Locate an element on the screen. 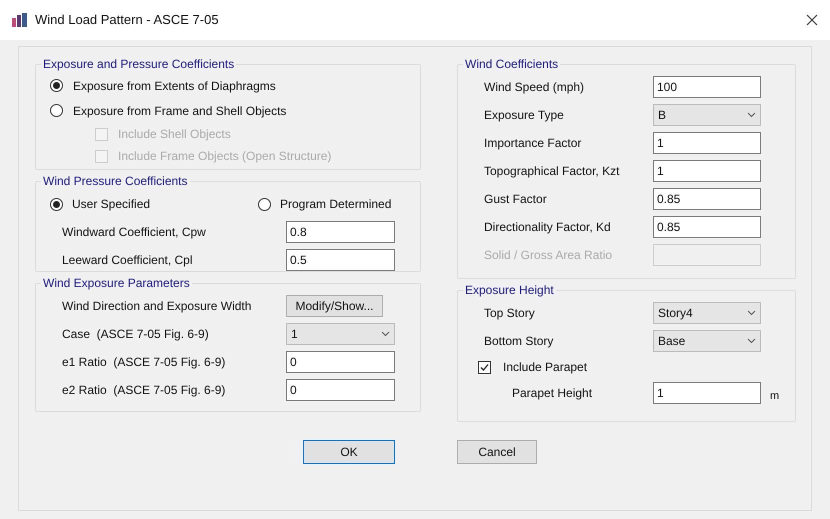 This screenshot has height=519, width=830. field-label: Bottom Story is located at coordinates (519, 341).